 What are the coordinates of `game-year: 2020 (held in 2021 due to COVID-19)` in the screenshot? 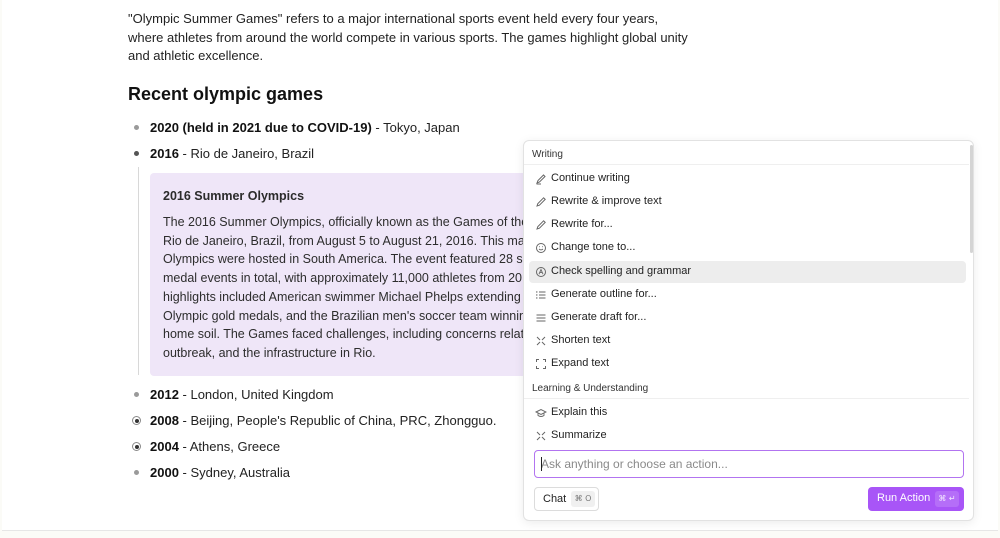 It's located at (261, 127).